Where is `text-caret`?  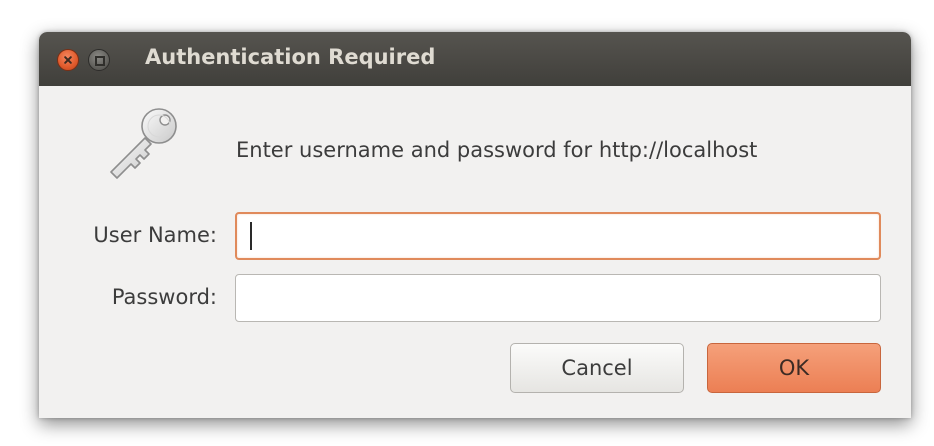 text-caret is located at coordinates (251, 236).